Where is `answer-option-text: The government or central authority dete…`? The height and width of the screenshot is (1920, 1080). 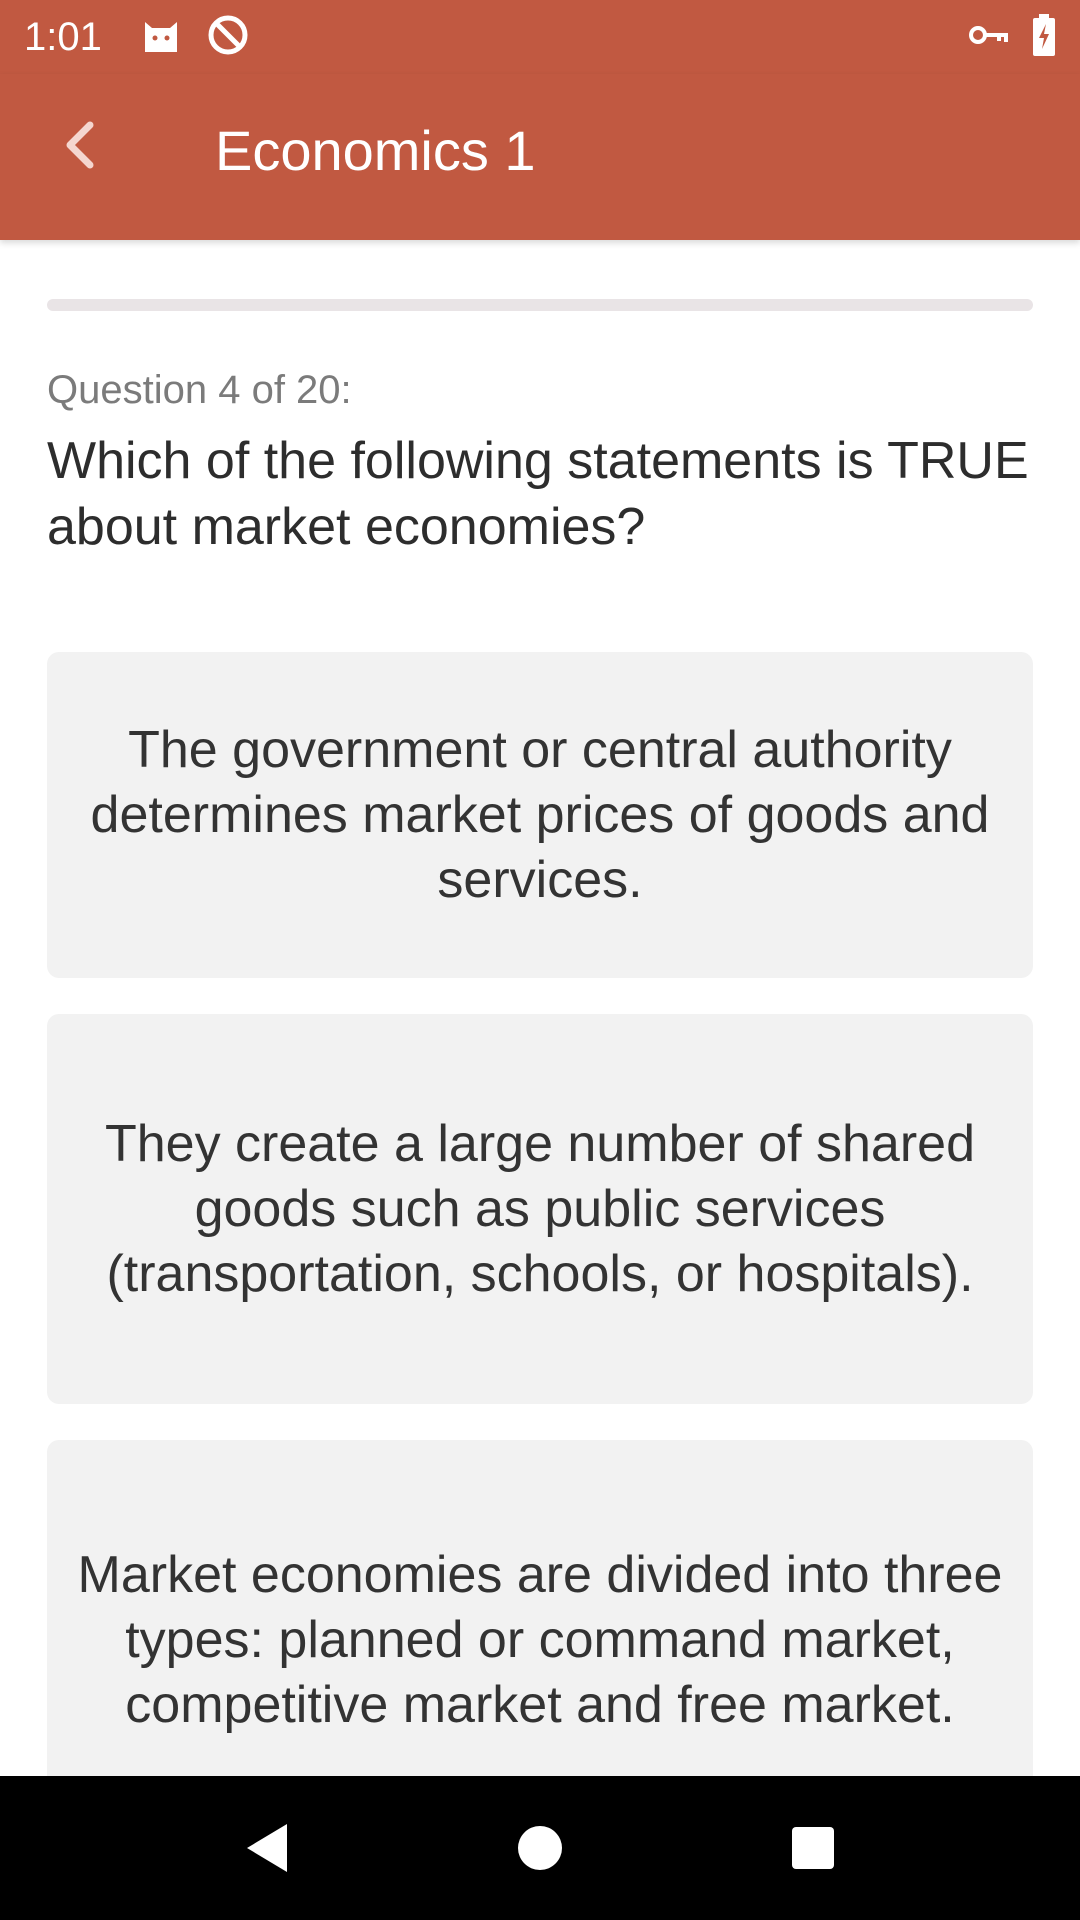
answer-option-text: The government or central authority dete… is located at coordinates (540, 814).